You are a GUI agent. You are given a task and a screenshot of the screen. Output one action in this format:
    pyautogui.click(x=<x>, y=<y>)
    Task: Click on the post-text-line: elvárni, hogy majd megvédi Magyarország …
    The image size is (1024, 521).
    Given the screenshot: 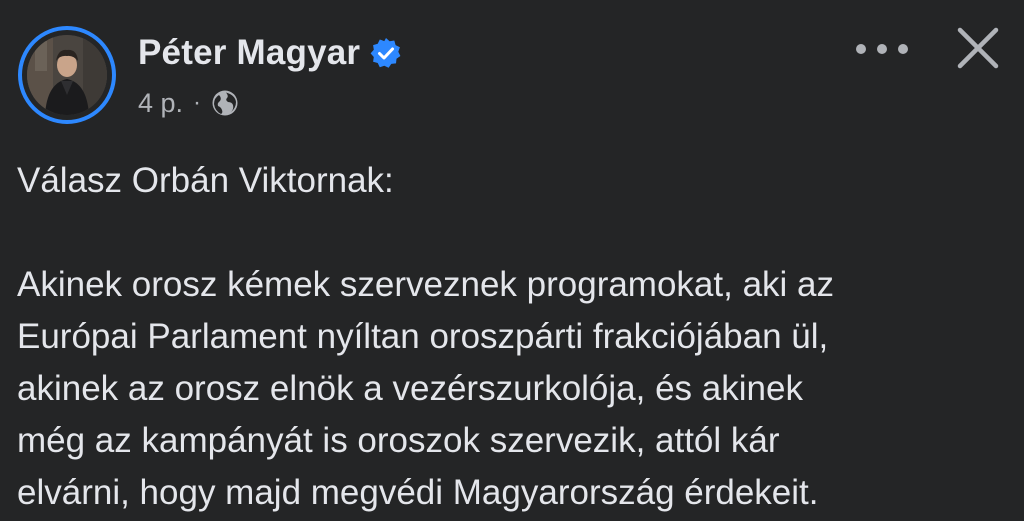 What is the action you would take?
    pyautogui.click(x=418, y=492)
    